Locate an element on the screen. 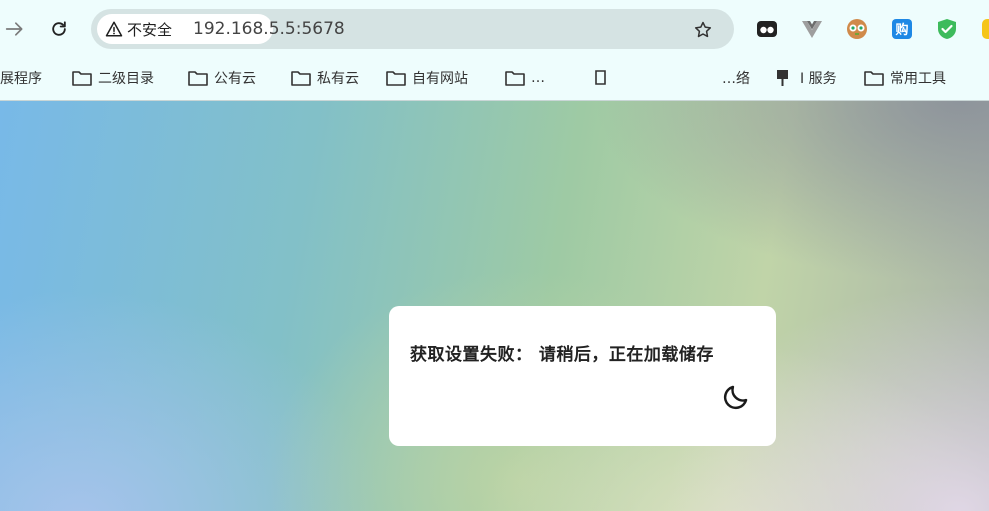 Image resolution: width=989 pixels, height=511 pixels. yellow-extension-icon is located at coordinates (985, 29).